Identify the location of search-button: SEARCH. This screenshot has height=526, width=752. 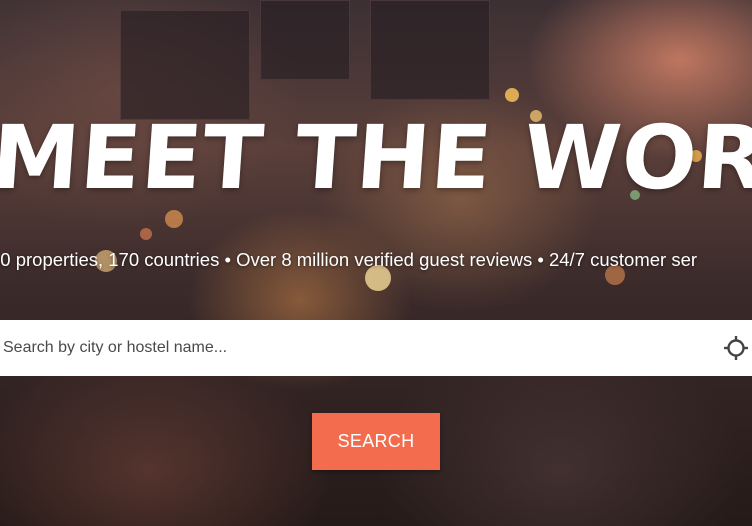
(376, 441).